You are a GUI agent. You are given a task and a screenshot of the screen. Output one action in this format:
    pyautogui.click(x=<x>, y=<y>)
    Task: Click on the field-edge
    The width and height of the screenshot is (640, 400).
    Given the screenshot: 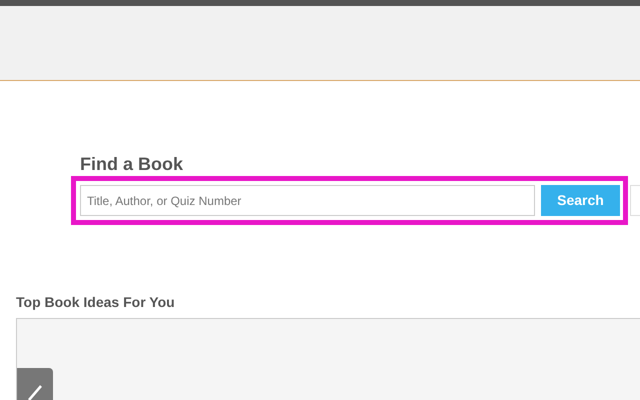 What is the action you would take?
    pyautogui.click(x=635, y=200)
    